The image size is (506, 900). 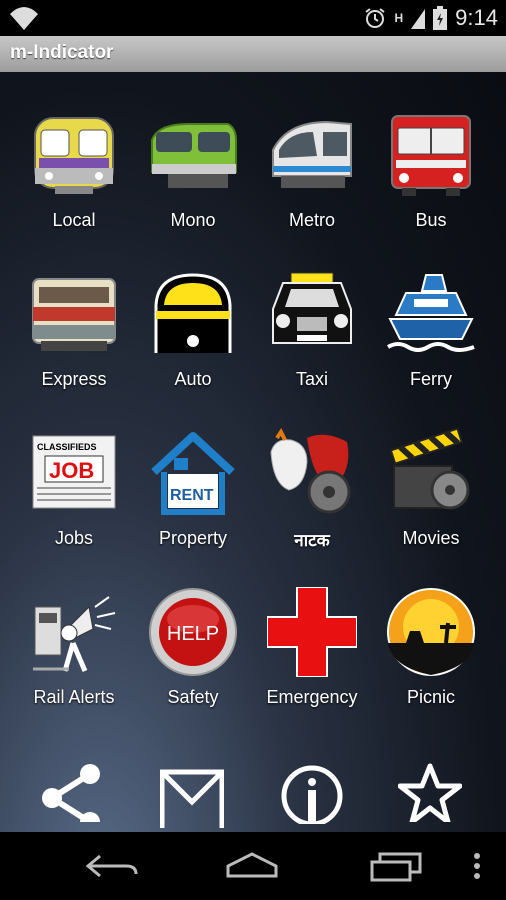 I want to click on tile-label: Safety, so click(x=193, y=697).